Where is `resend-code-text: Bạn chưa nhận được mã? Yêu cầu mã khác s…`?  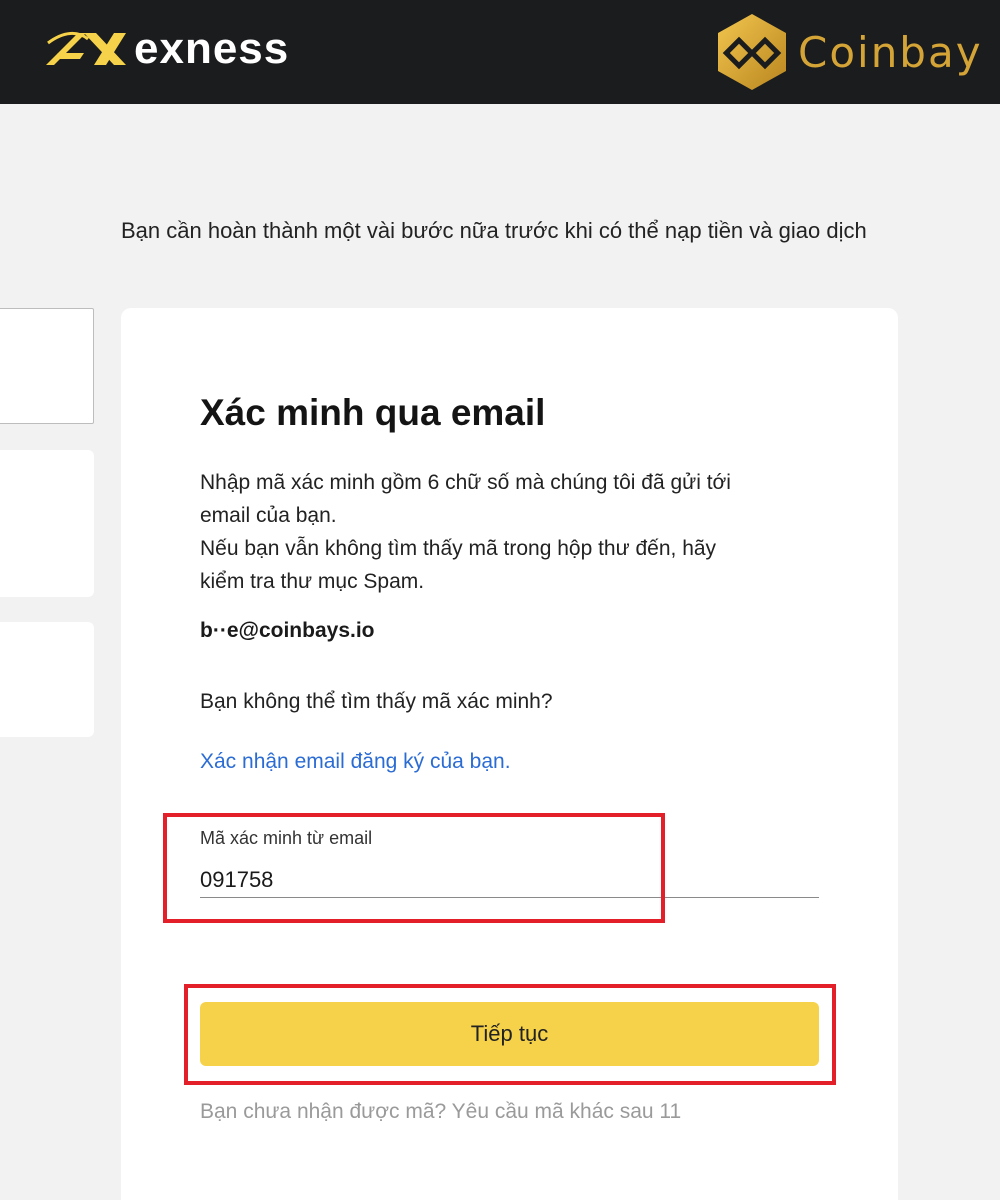 resend-code-text: Bạn chưa nhận được mã? Yêu cầu mã khác s… is located at coordinates (441, 1111).